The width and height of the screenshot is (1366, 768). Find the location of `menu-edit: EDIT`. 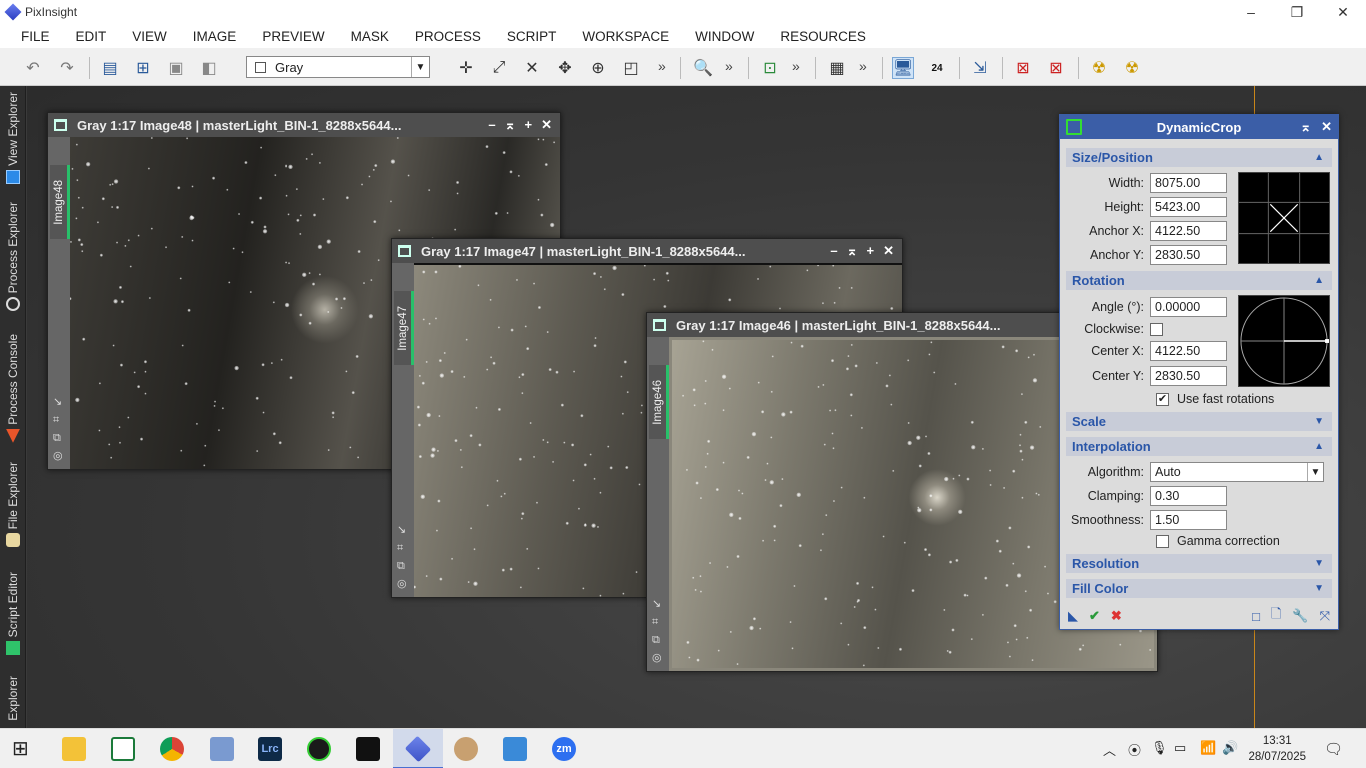

menu-edit: EDIT is located at coordinates (91, 36).